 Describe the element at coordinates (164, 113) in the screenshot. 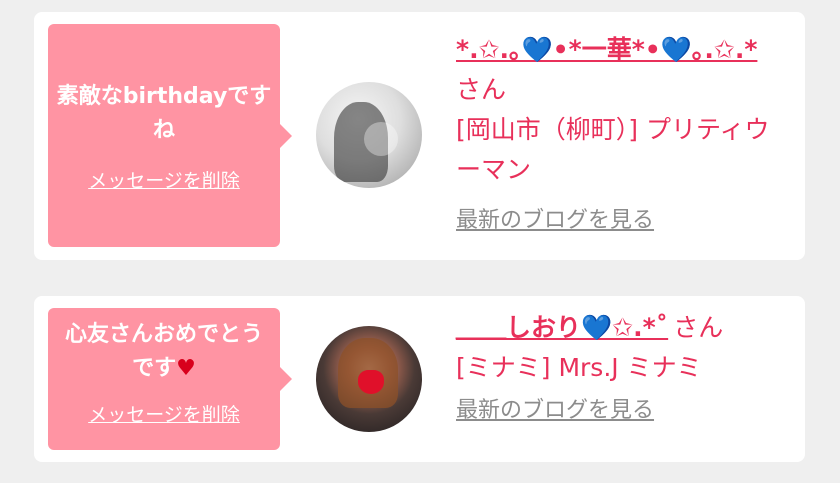

I see `message-text: 素敵なbirthdayですね` at that location.